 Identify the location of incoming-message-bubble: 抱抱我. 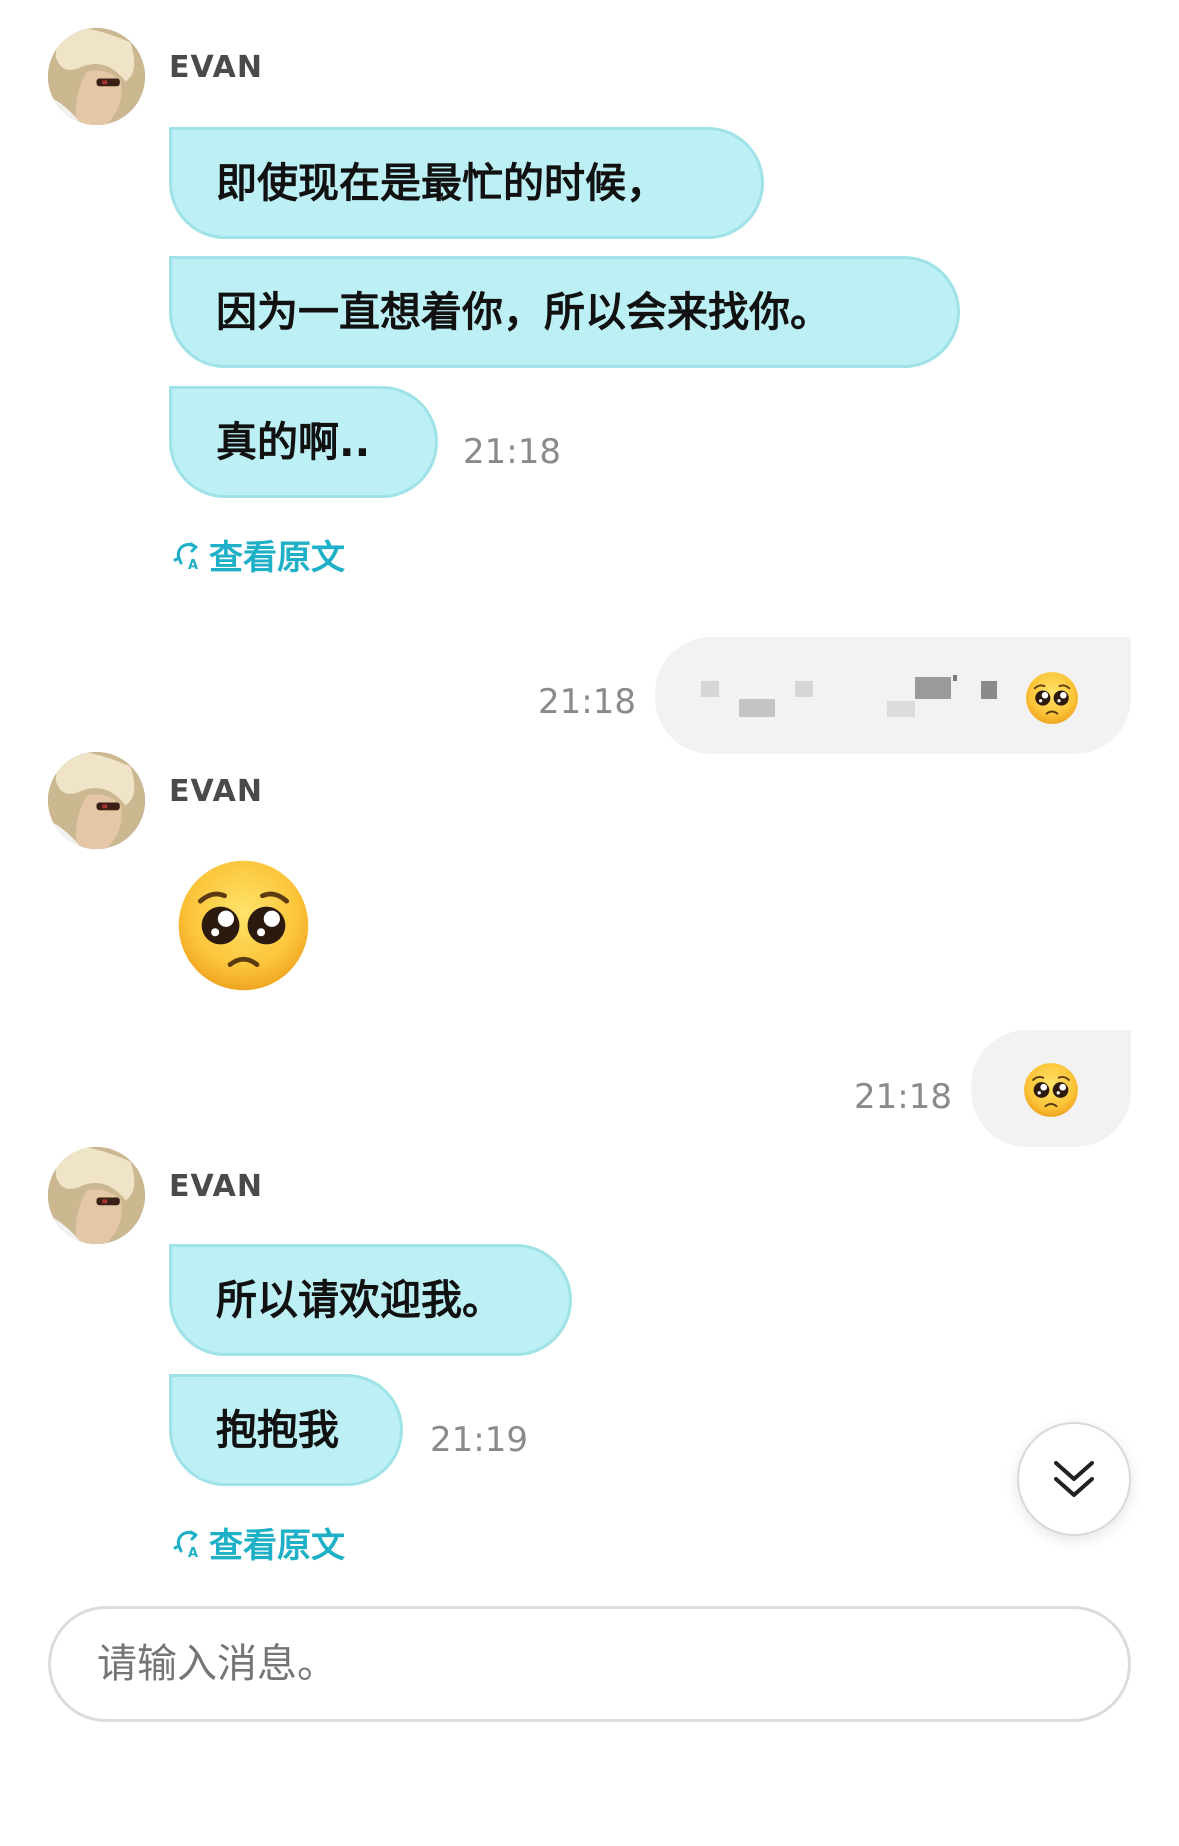
(286, 1430).